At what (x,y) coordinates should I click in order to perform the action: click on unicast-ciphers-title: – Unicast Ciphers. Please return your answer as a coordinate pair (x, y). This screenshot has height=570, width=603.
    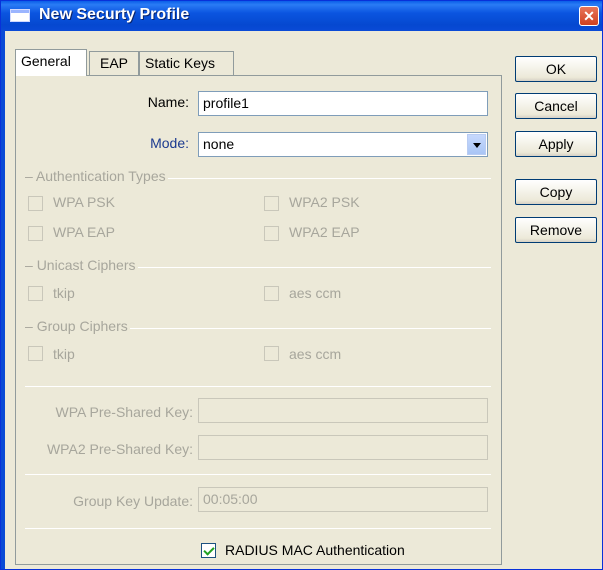
    Looking at the image, I should click on (81, 265).